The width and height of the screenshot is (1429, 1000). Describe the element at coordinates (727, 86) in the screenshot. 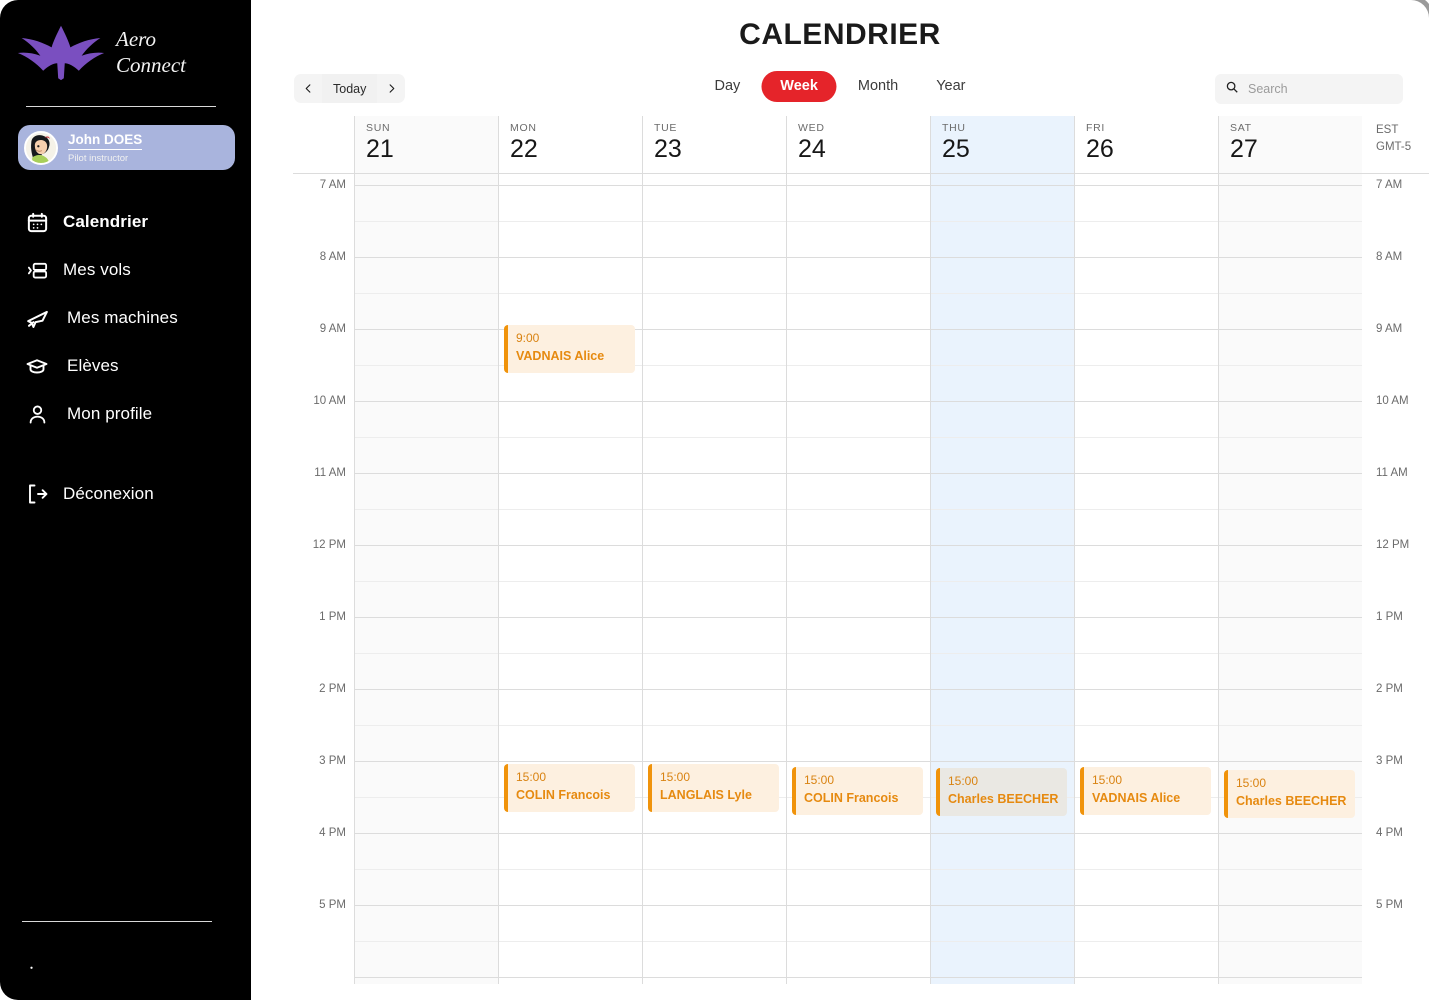

I see `tab-day: Day` at that location.